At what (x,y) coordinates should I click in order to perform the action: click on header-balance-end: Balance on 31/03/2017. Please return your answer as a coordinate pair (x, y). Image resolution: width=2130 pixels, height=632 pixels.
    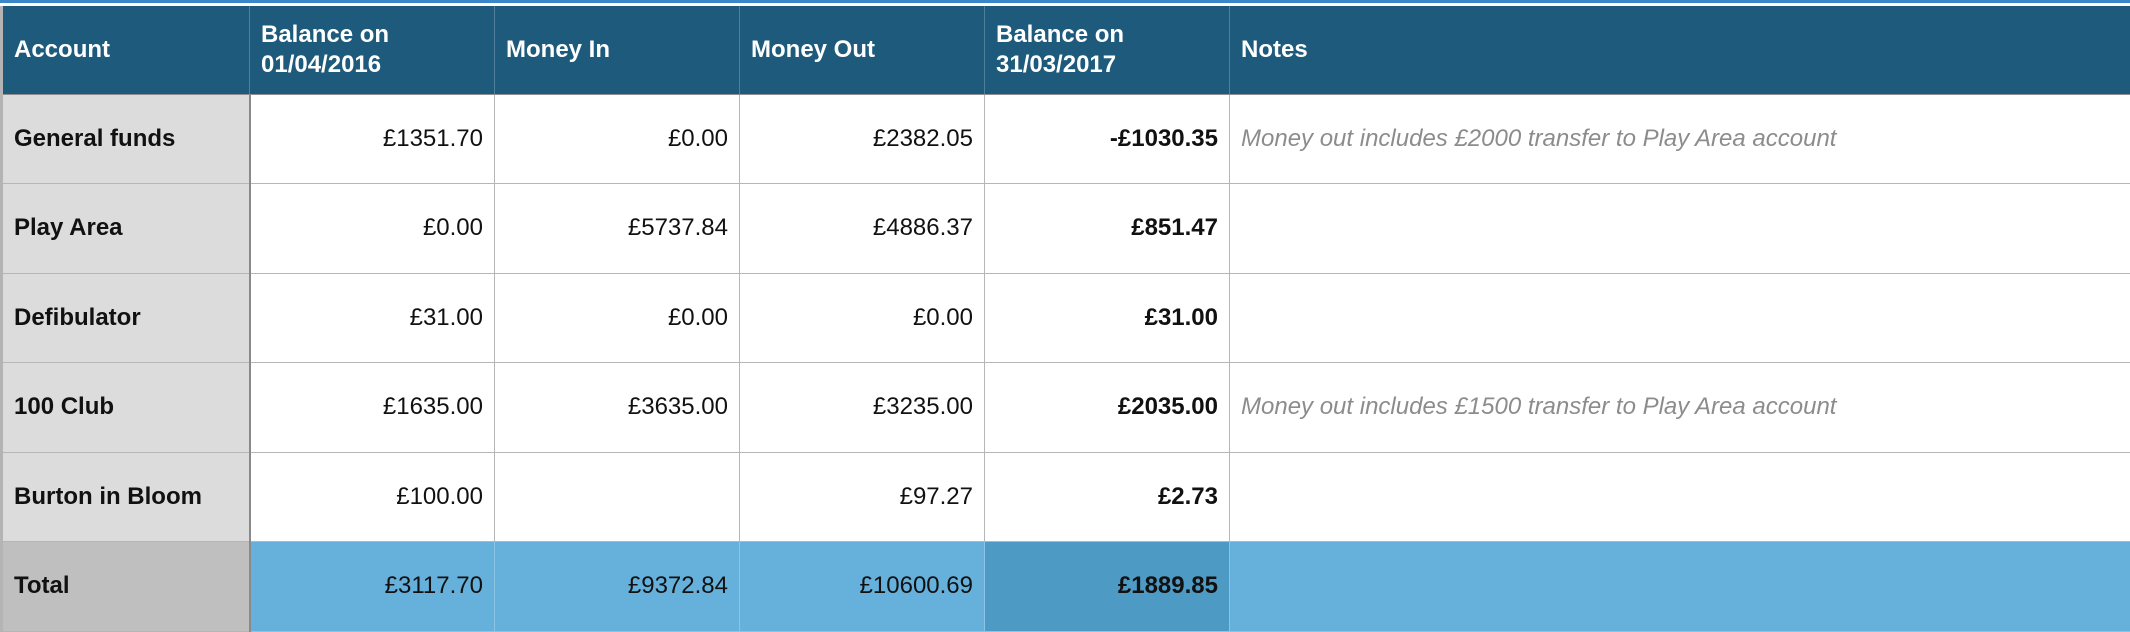
    Looking at the image, I should click on (1107, 50).